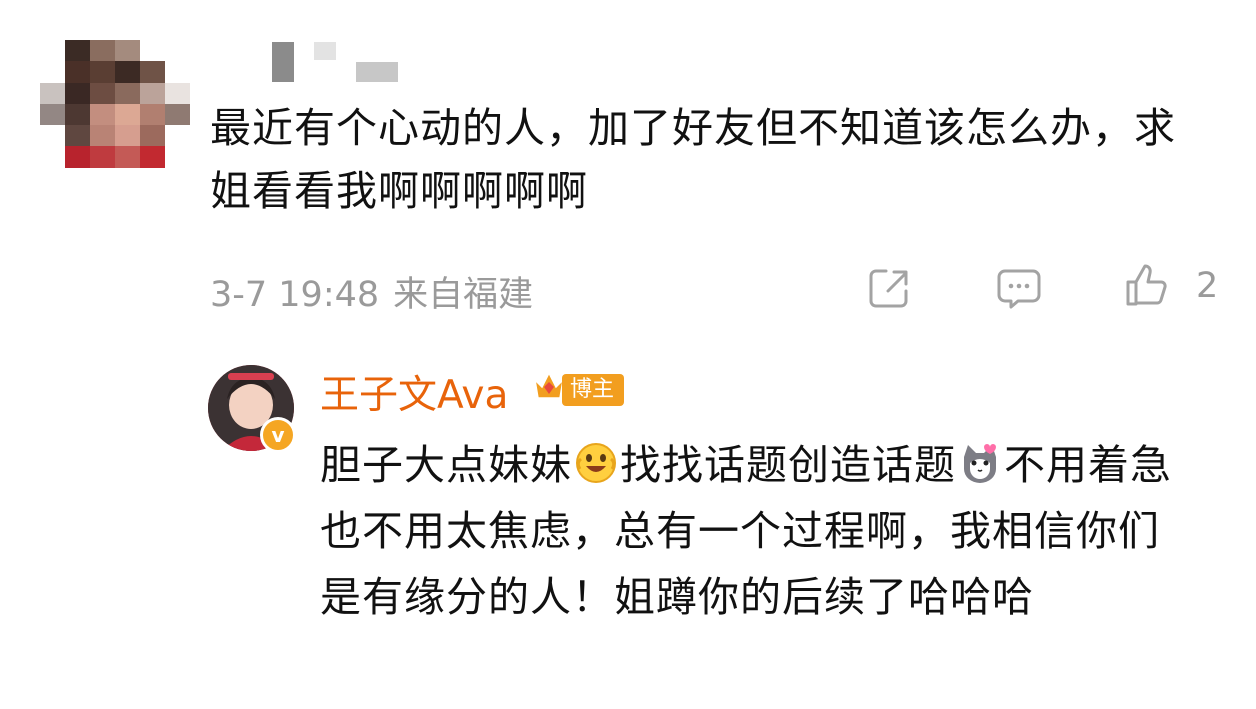 The image size is (1256, 709). Describe the element at coordinates (788, 465) in the screenshot. I see `reply-text-part: 找找话题创造话题` at that location.